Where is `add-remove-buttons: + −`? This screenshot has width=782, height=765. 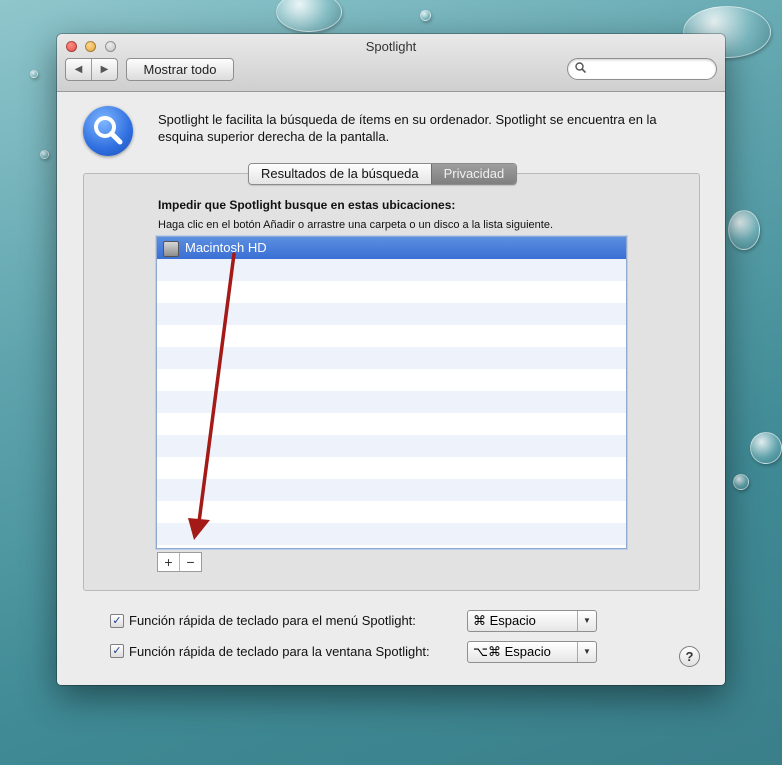
add-remove-buttons: + − is located at coordinates (179, 562).